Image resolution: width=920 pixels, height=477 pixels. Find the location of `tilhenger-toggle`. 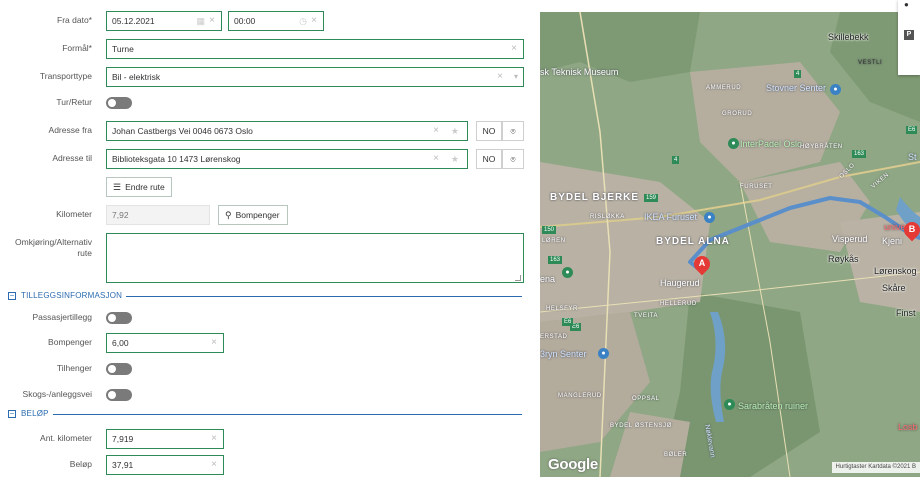

tilhenger-toggle is located at coordinates (119, 369).